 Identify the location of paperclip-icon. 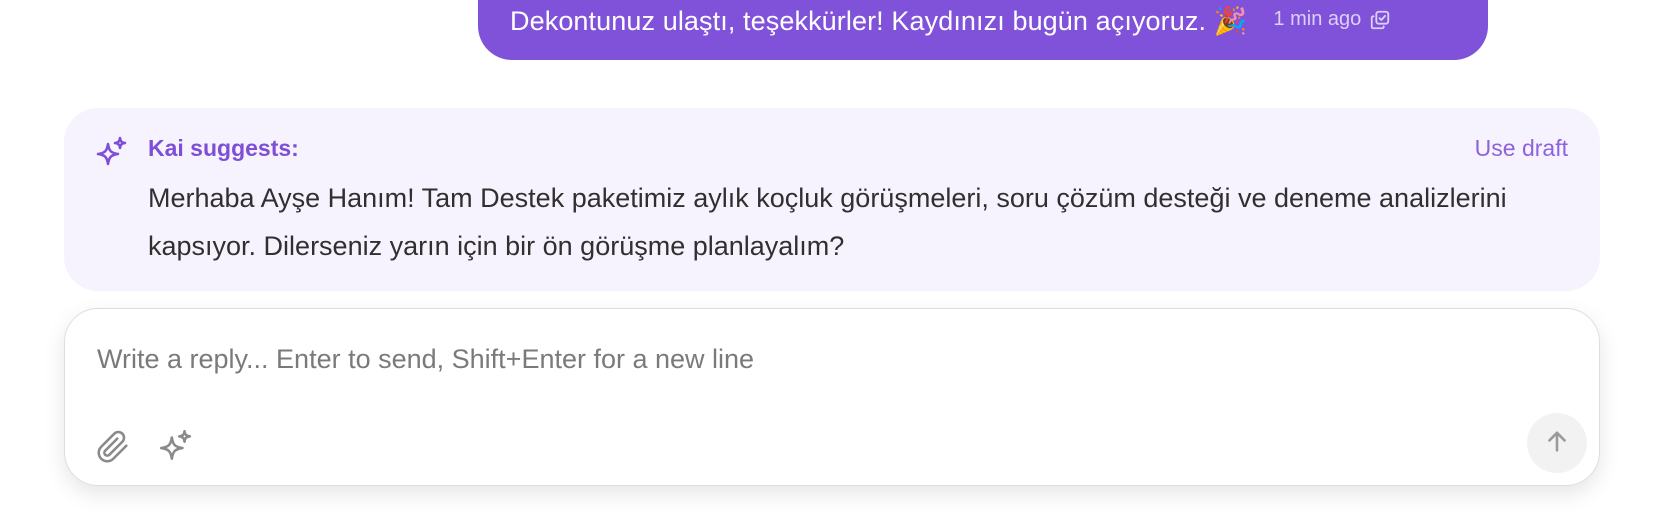
(113, 449).